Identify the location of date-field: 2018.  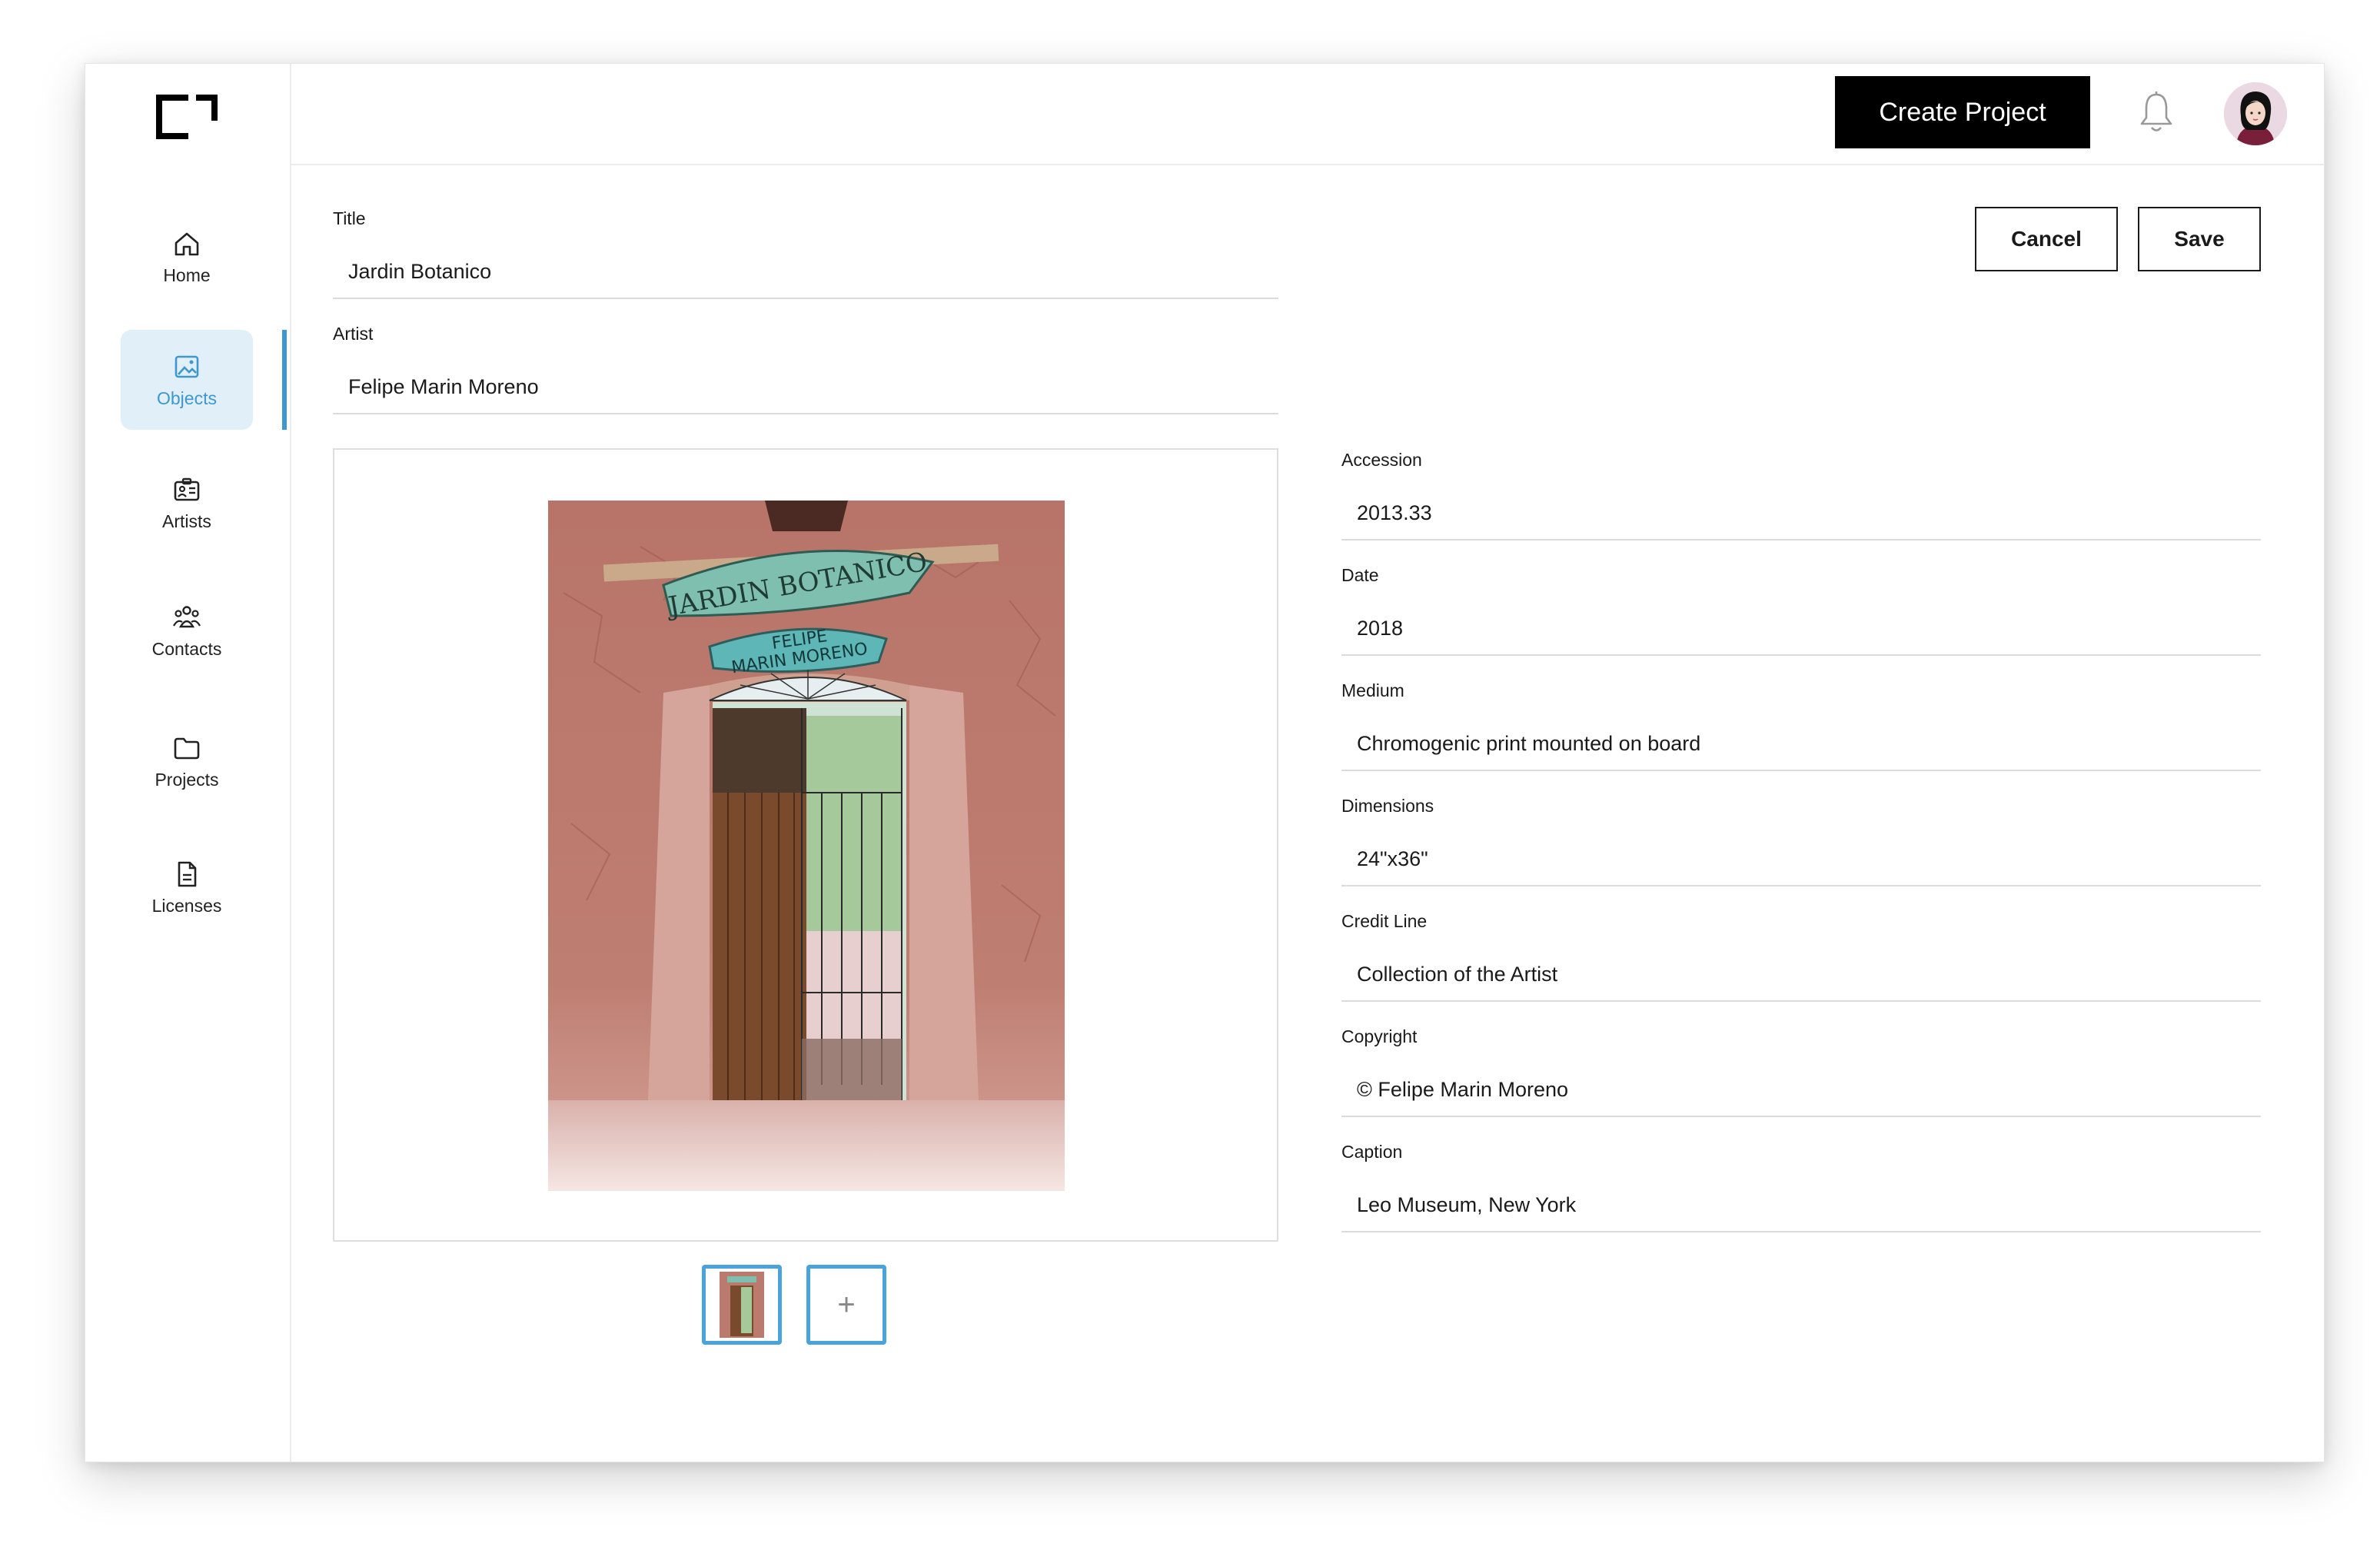
(1801, 634).